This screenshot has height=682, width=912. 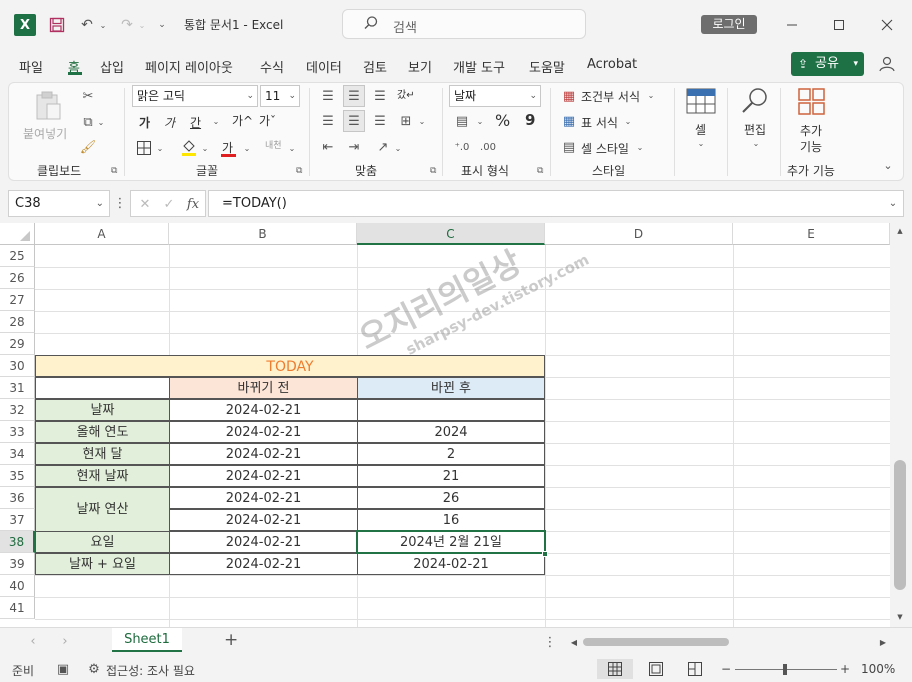 What do you see at coordinates (142, 25) in the screenshot?
I see `redo-dropdown-icon: ⌄` at bounding box center [142, 25].